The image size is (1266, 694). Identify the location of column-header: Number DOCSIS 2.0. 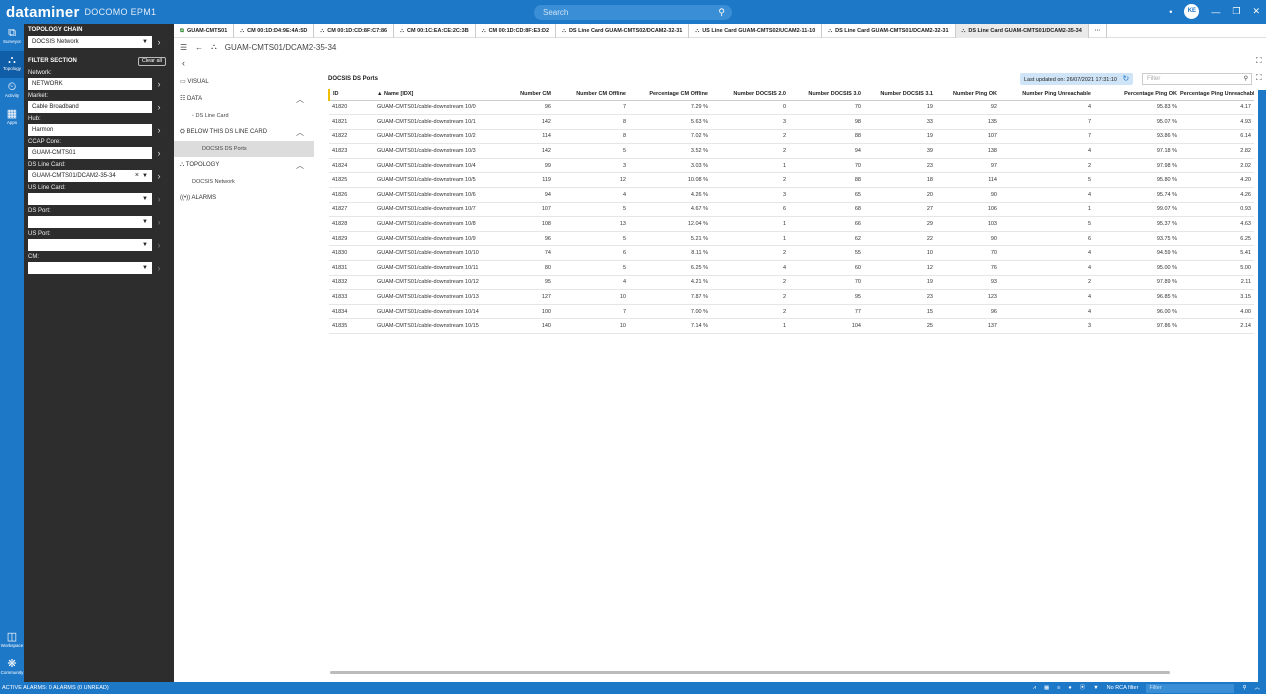
(750, 95).